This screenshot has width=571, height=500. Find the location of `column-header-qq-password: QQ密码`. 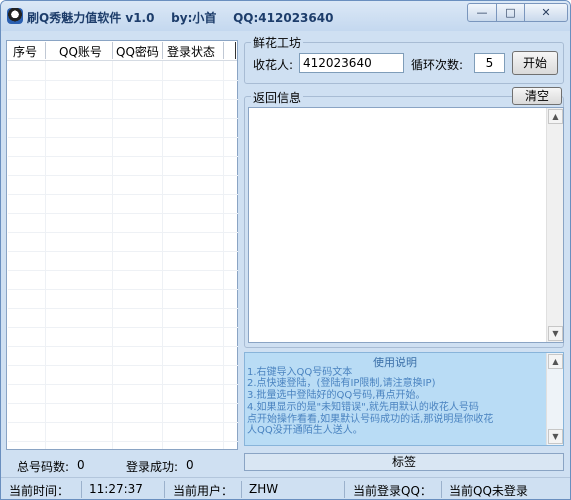

column-header-qq-password: QQ密码 is located at coordinates (137, 51).